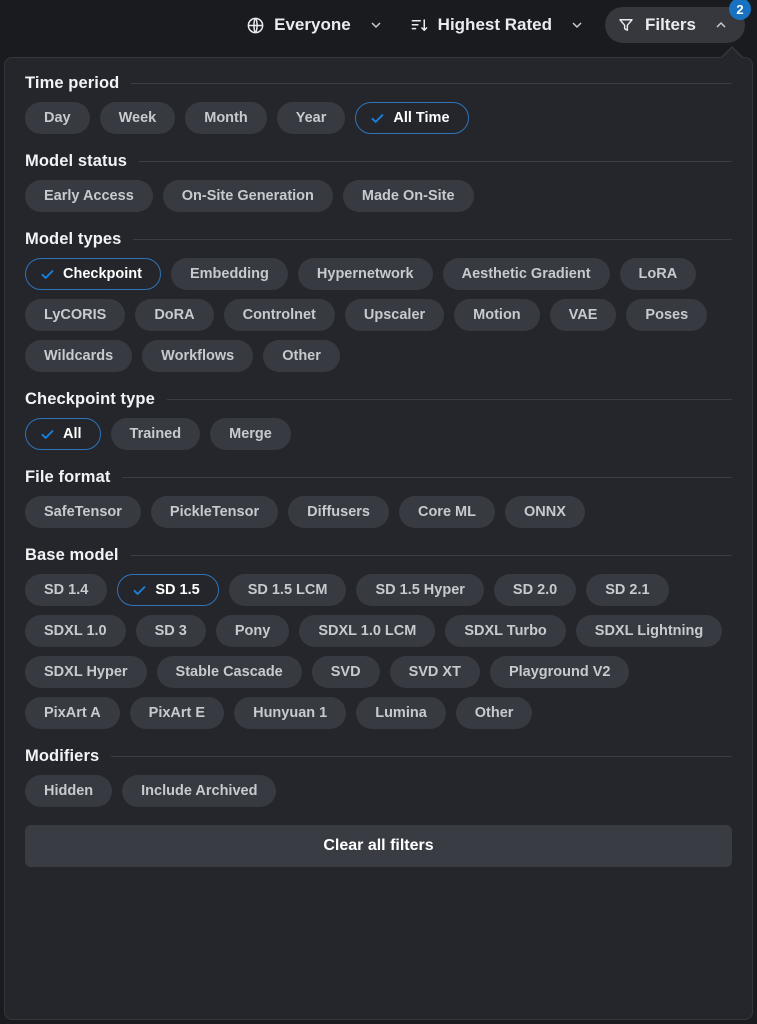 The image size is (757, 1024). What do you see at coordinates (498, 25) in the screenshot?
I see `sort-dropdown: Highest Rated` at bounding box center [498, 25].